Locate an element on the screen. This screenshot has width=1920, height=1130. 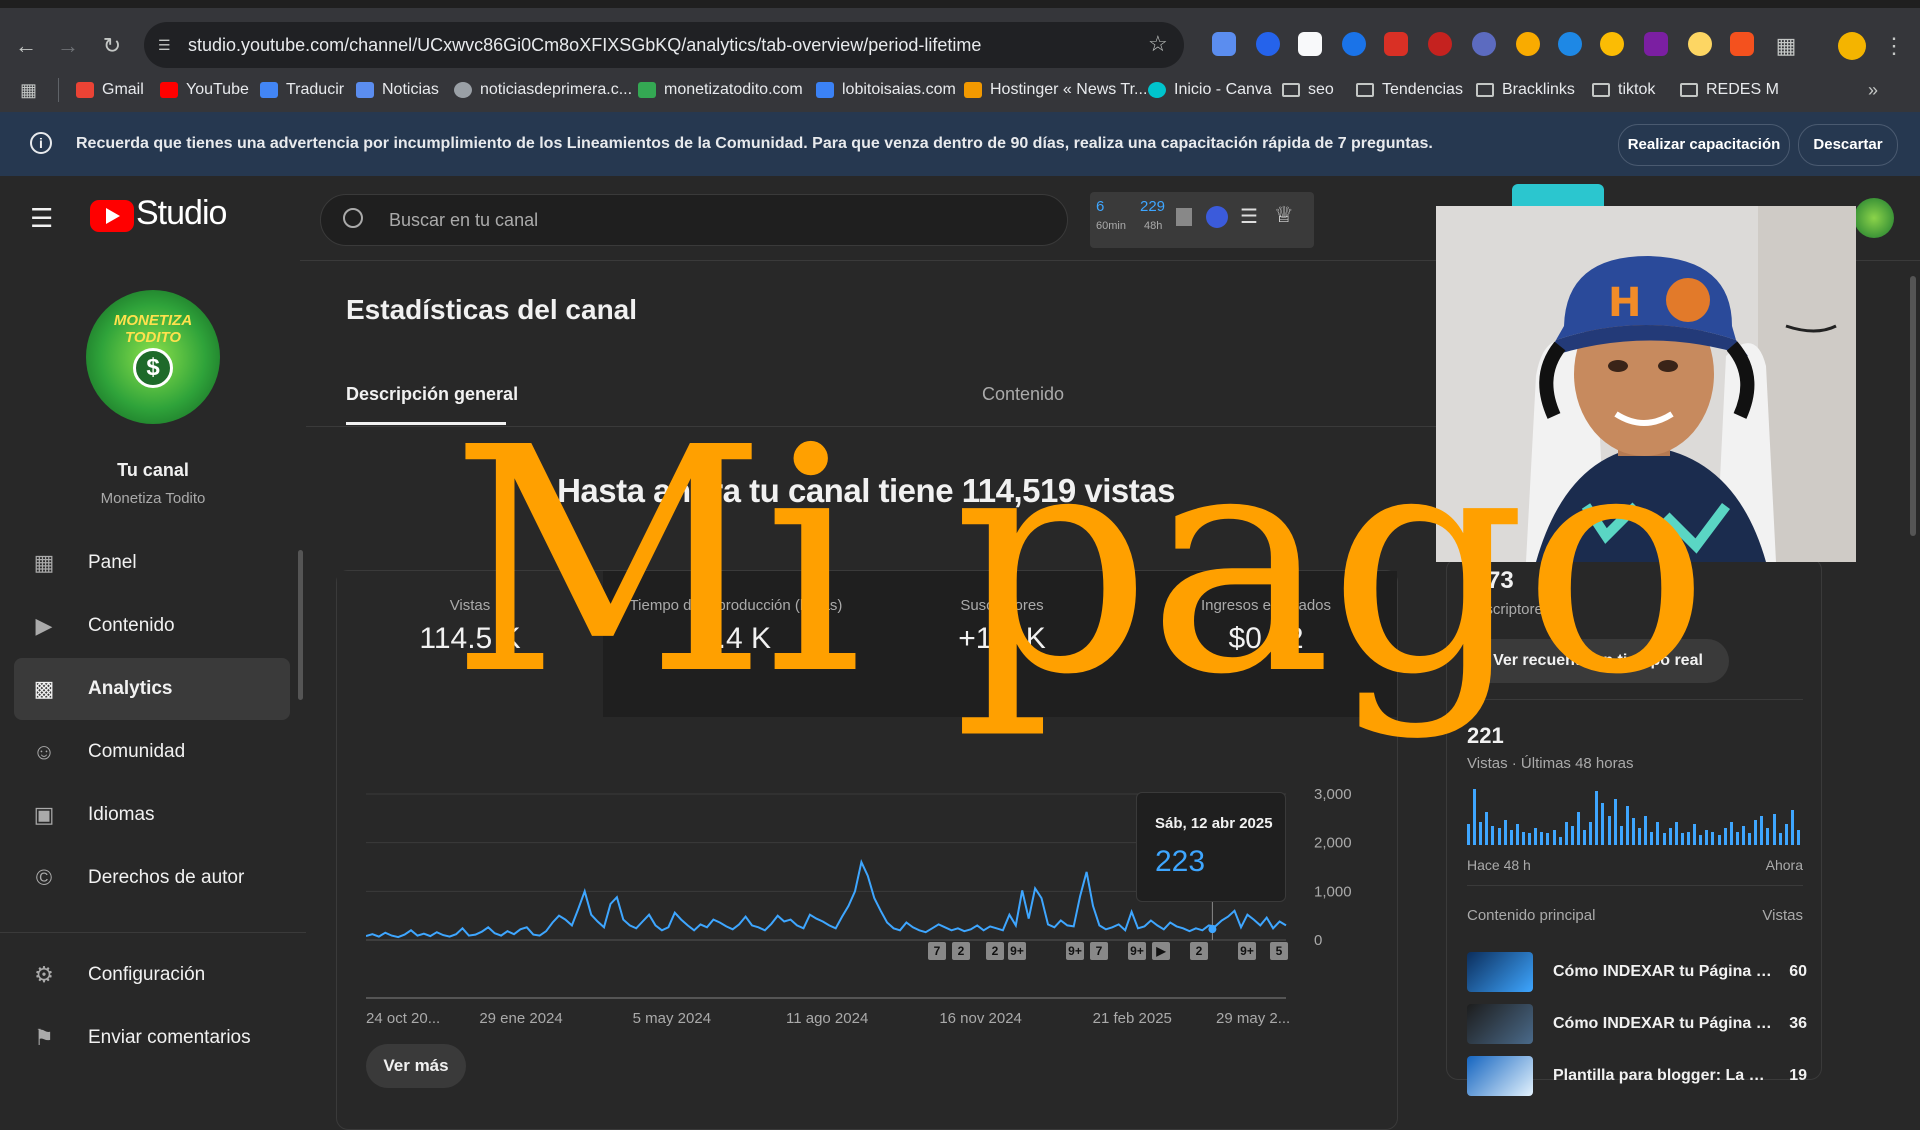
profile-avatar is located at coordinates (1852, 46).